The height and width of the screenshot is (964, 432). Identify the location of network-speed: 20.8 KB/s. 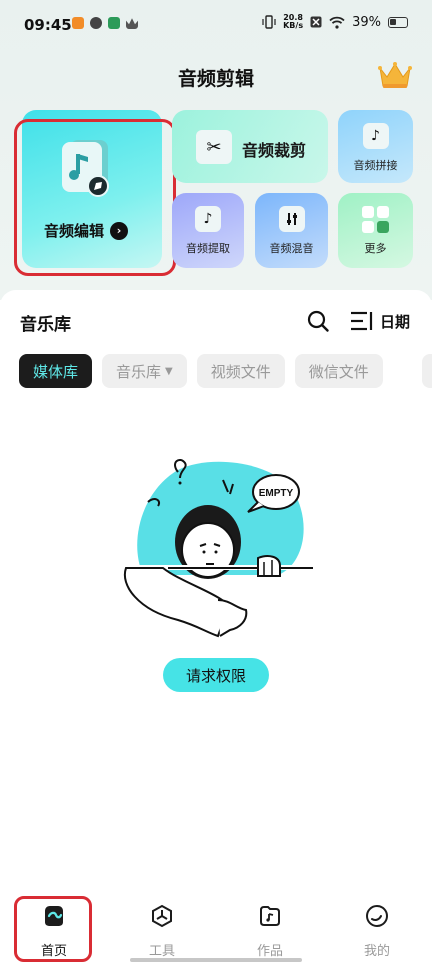
(293, 22).